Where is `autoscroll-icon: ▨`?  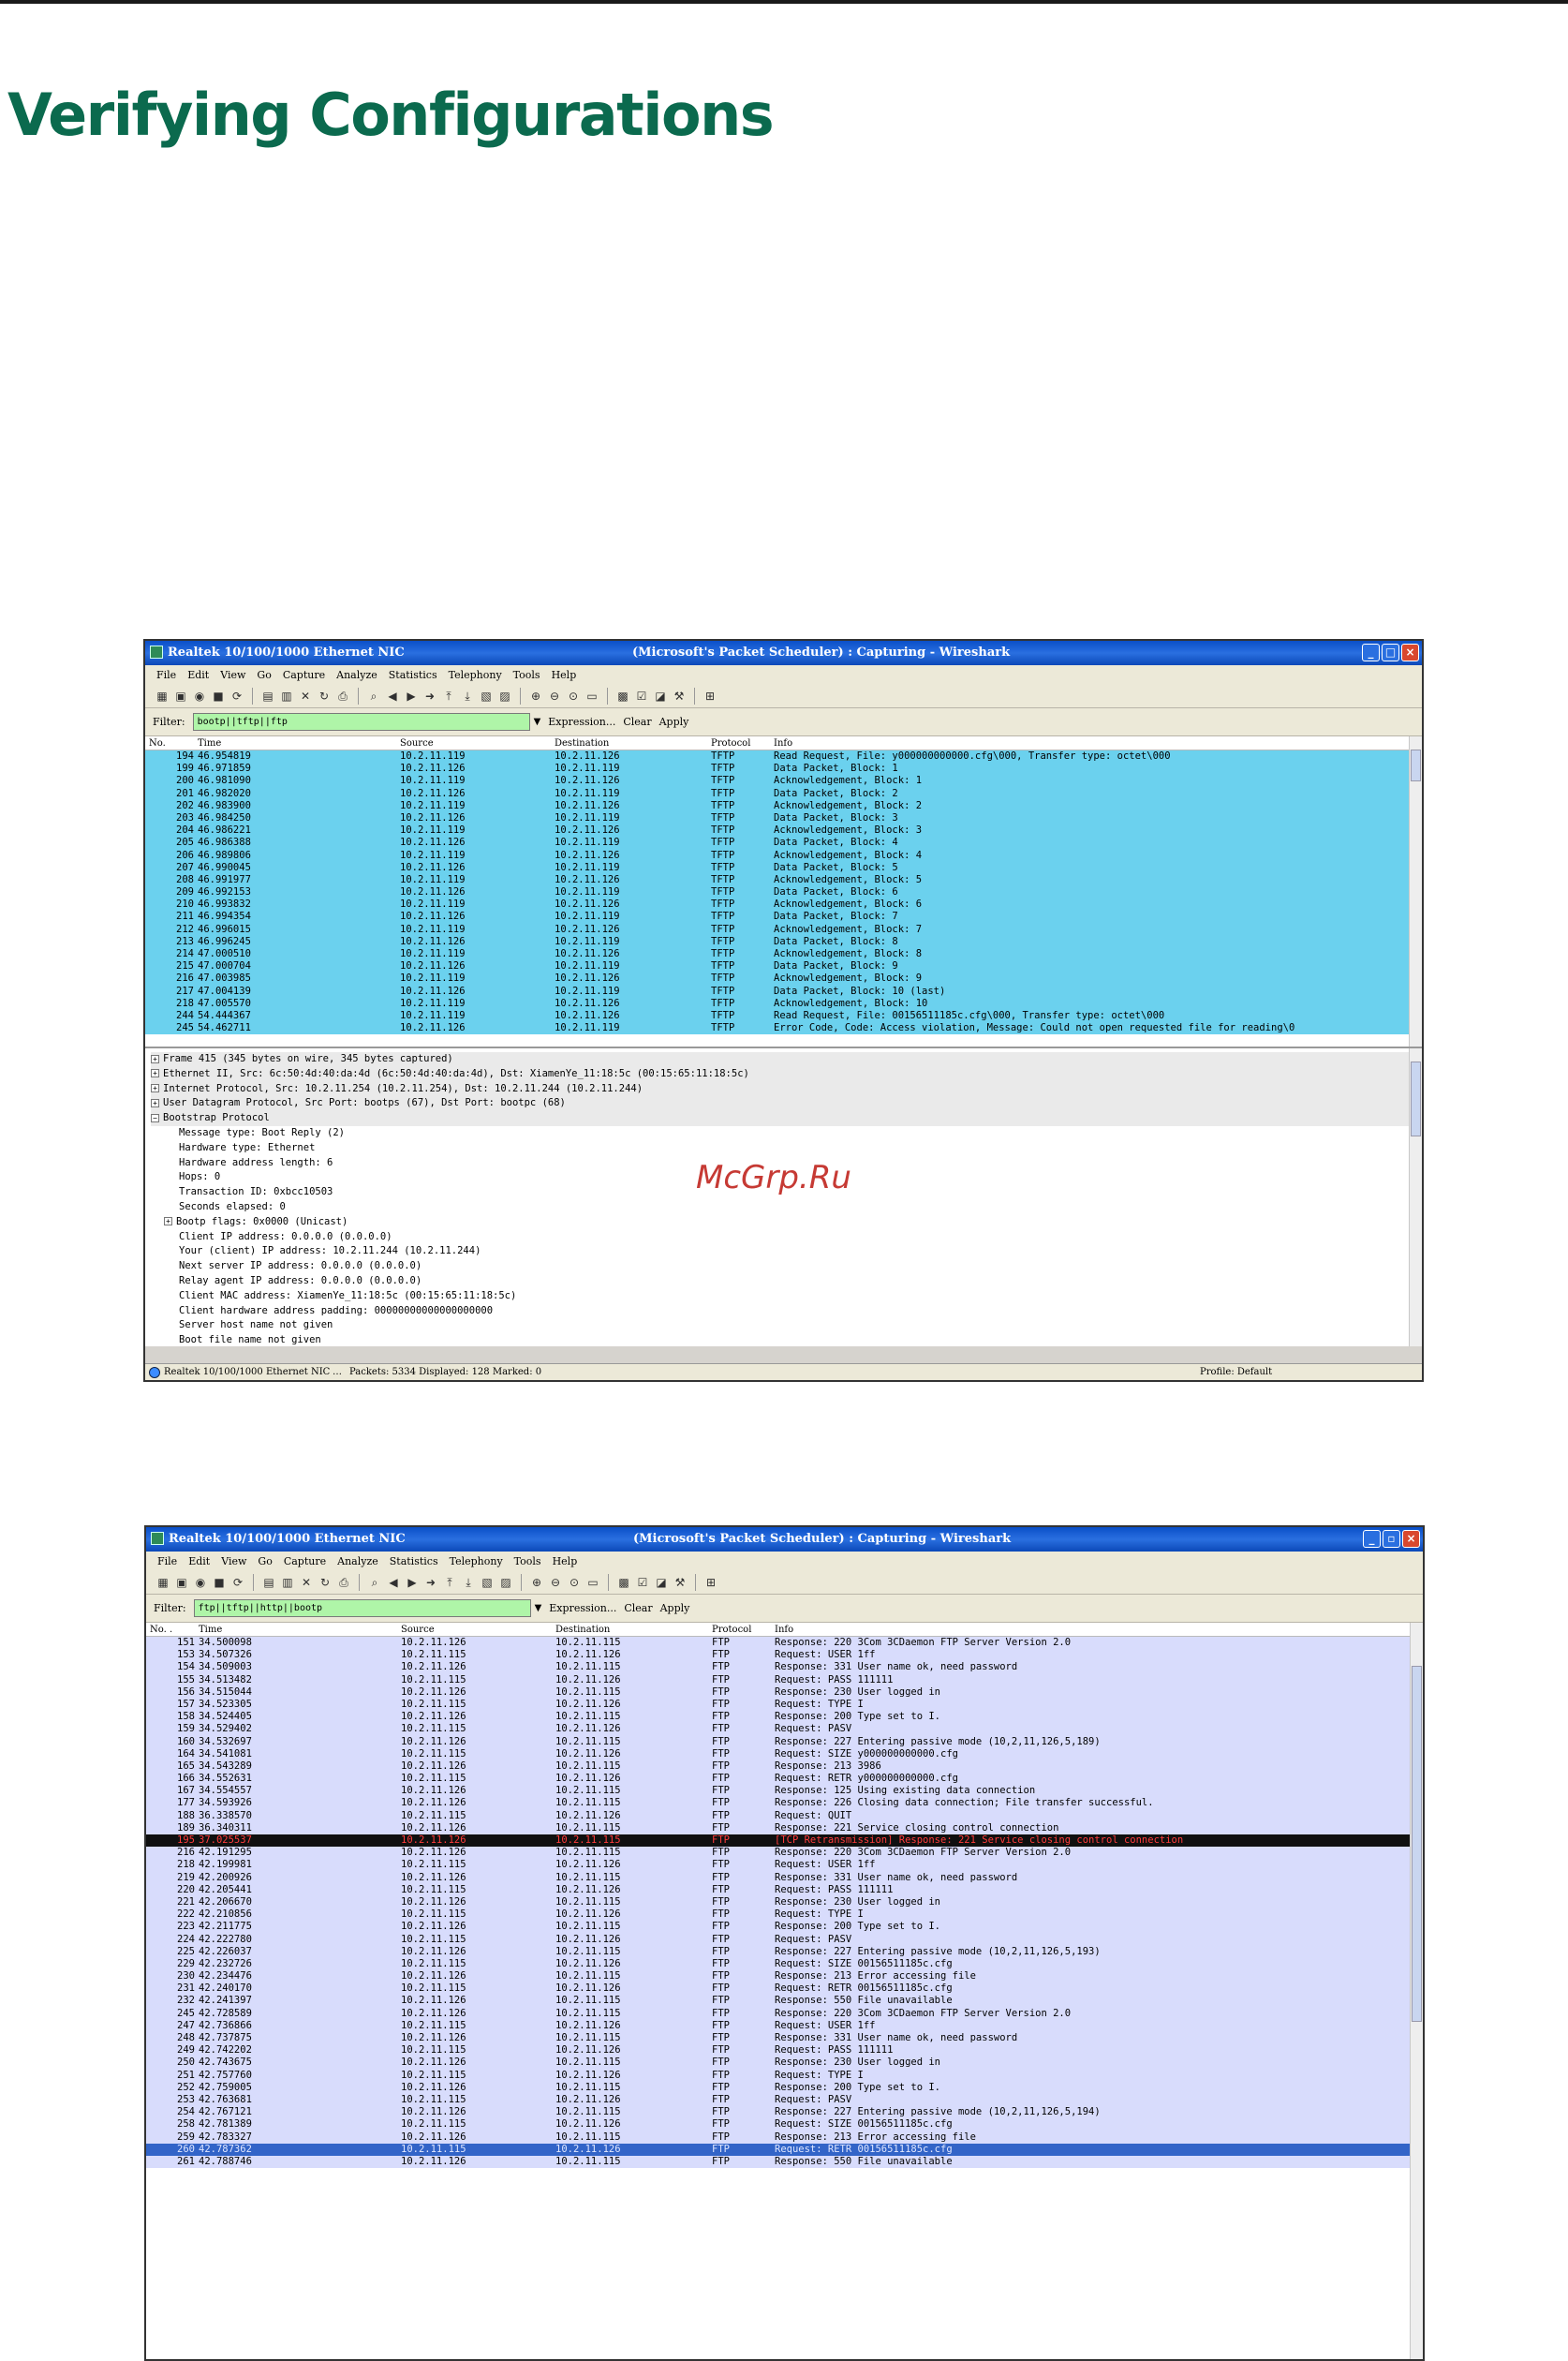 autoscroll-icon: ▨ is located at coordinates (505, 1582).